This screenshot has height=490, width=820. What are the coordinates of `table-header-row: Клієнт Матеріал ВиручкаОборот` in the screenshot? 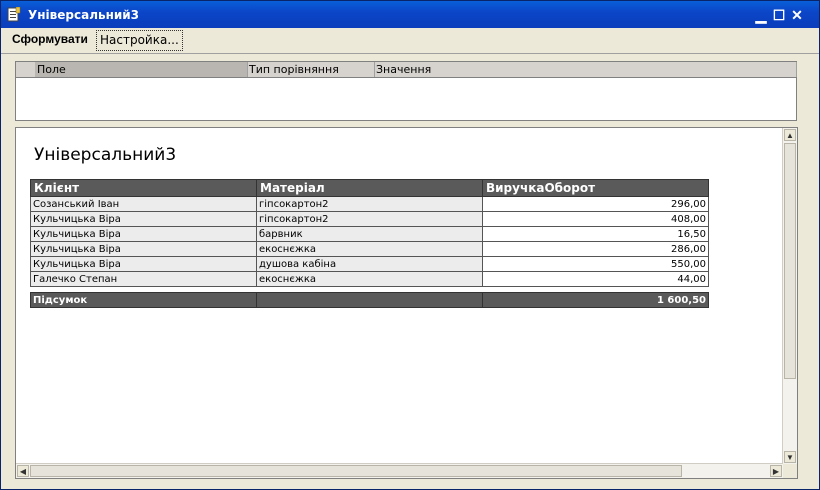 It's located at (369, 188).